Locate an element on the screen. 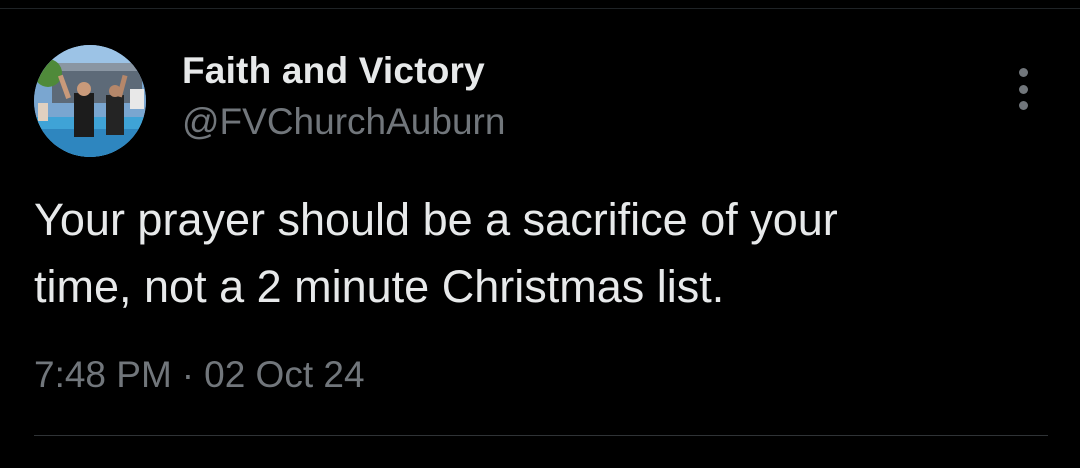  handle: @FVChurchAuburn is located at coordinates (343, 122).